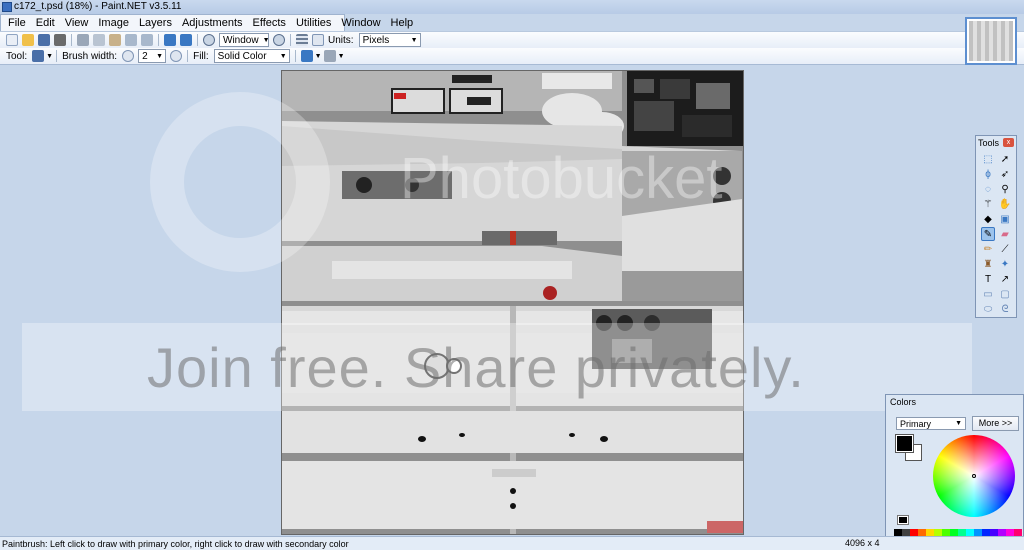  What do you see at coordinates (99, 40) in the screenshot?
I see `copy-icon` at bounding box center [99, 40].